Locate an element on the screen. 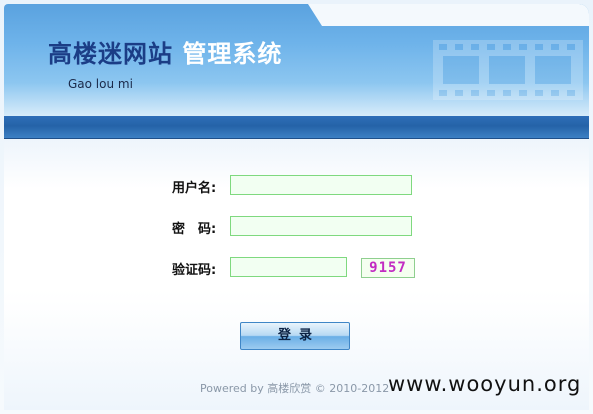 Image resolution: width=593 pixels, height=414 pixels. header-band is located at coordinates (296, 127).